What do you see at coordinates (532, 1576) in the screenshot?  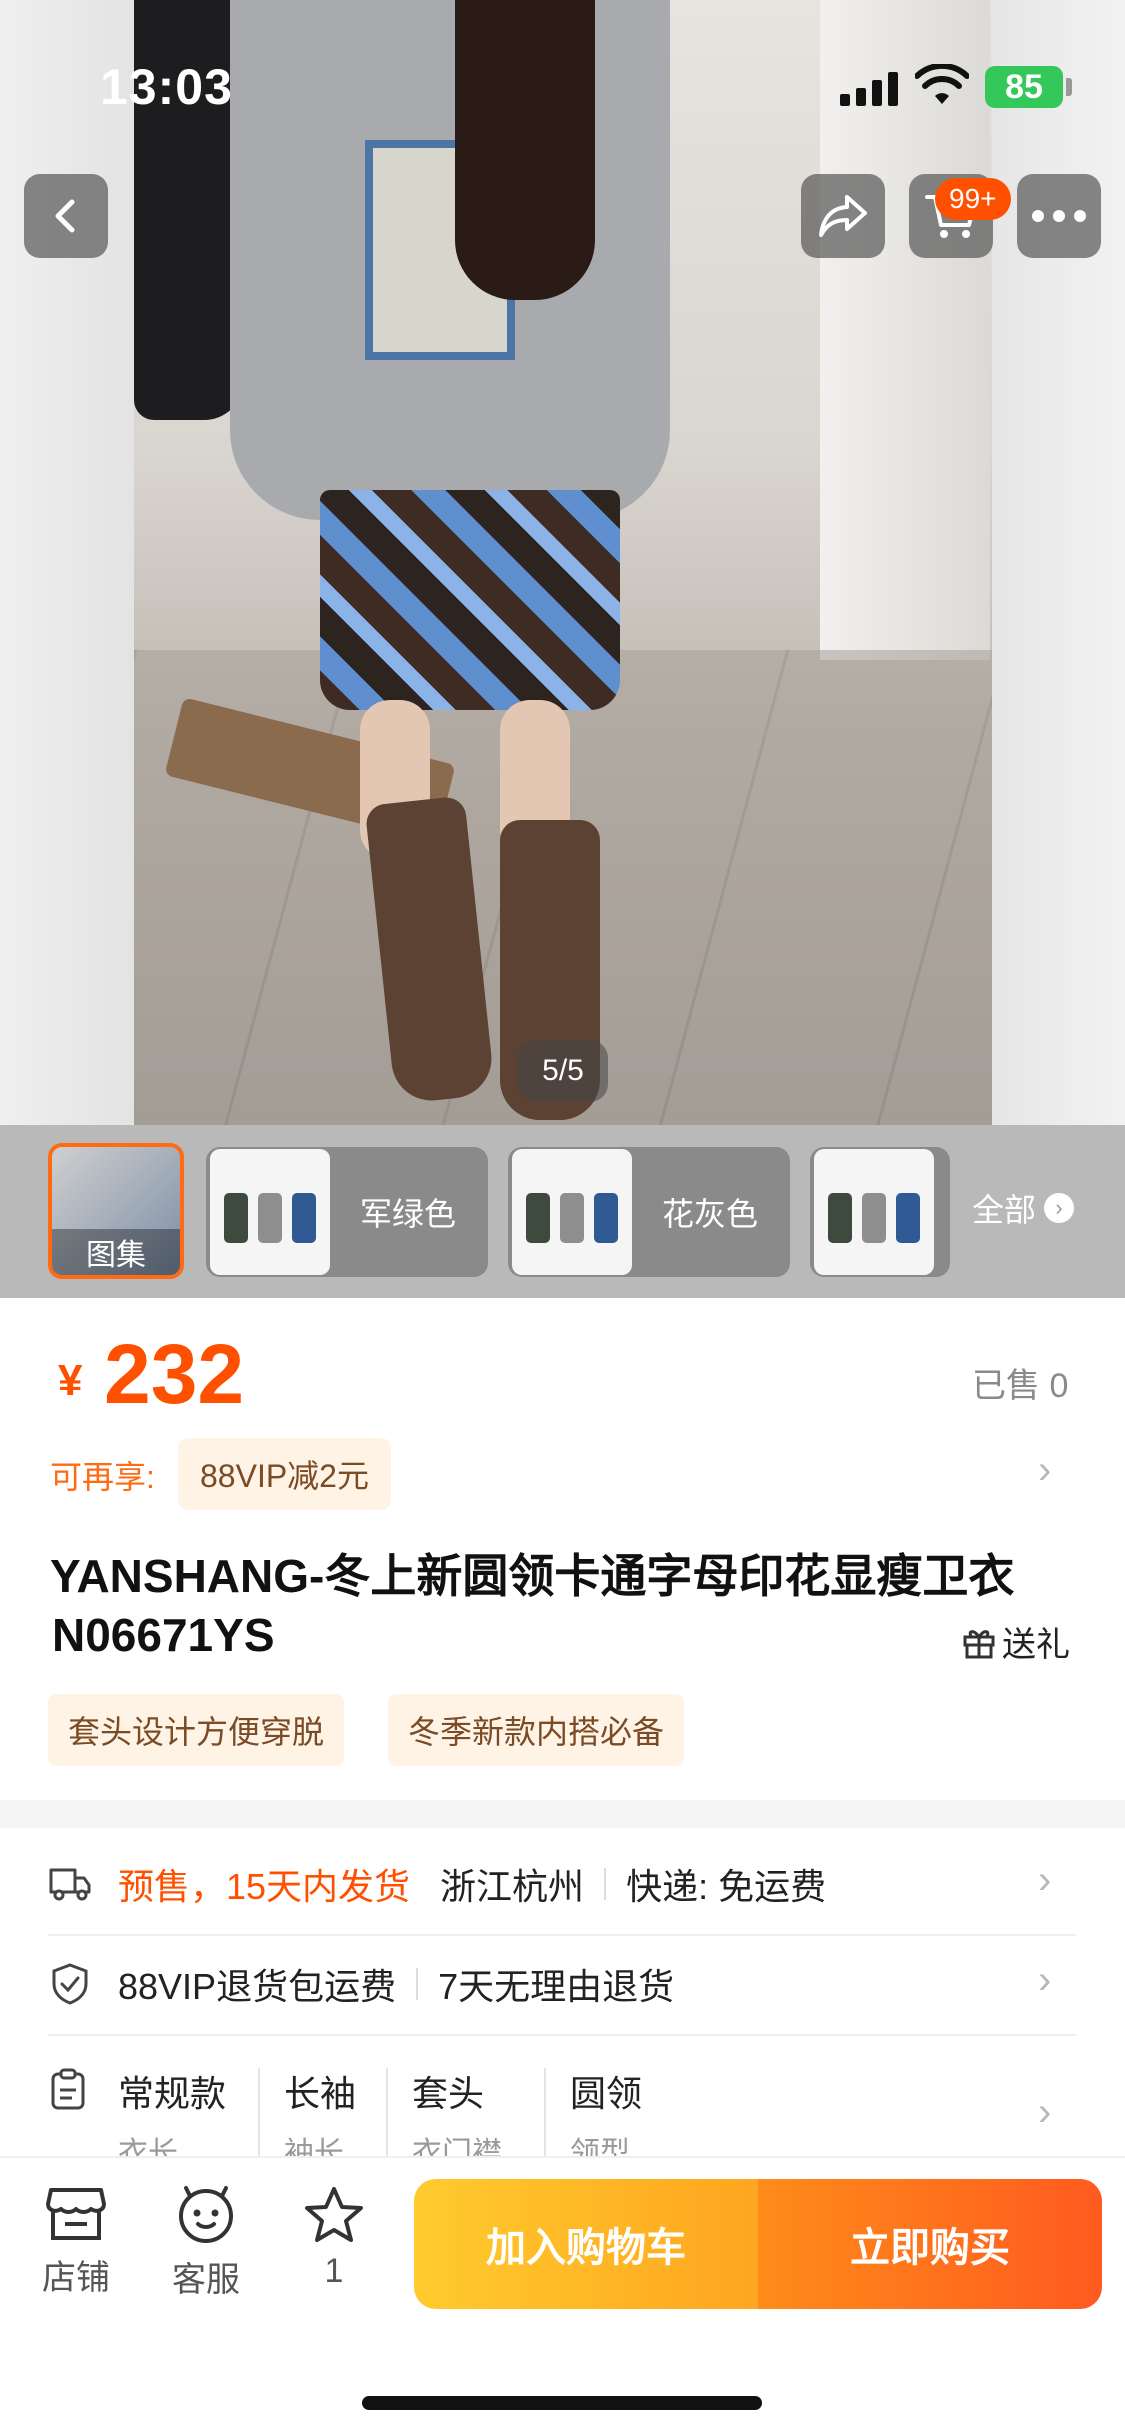 I see `product-title: YANSHANG-冬上新圆领卡通字母印花显瘦卫衣` at bounding box center [532, 1576].